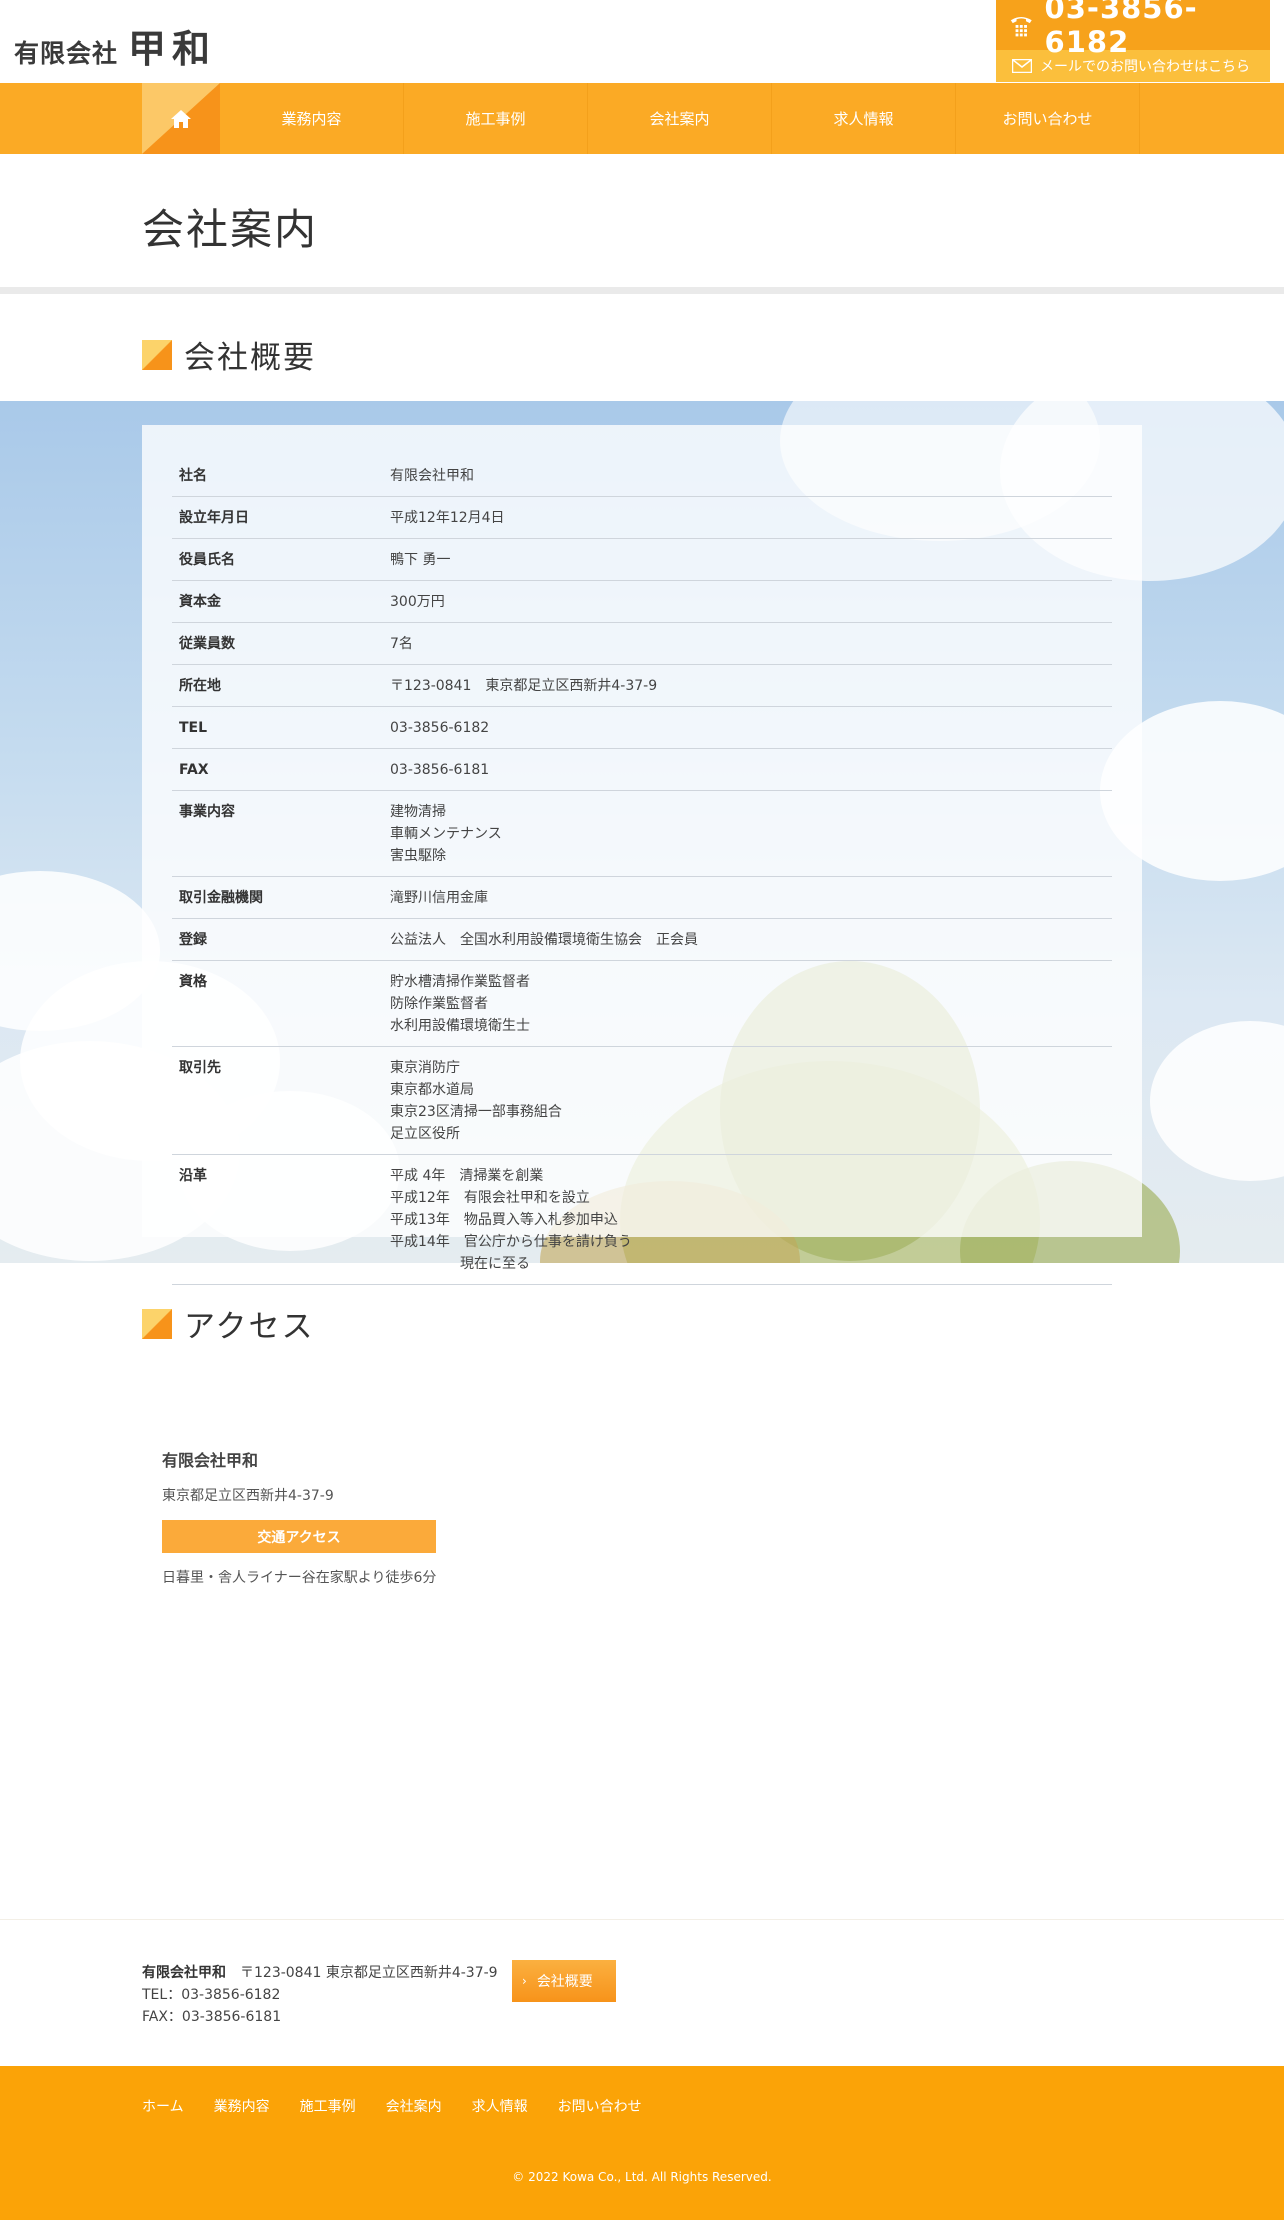  I want to click on info-value-line: 東京23区清掃一部事務組合, so click(476, 1112).